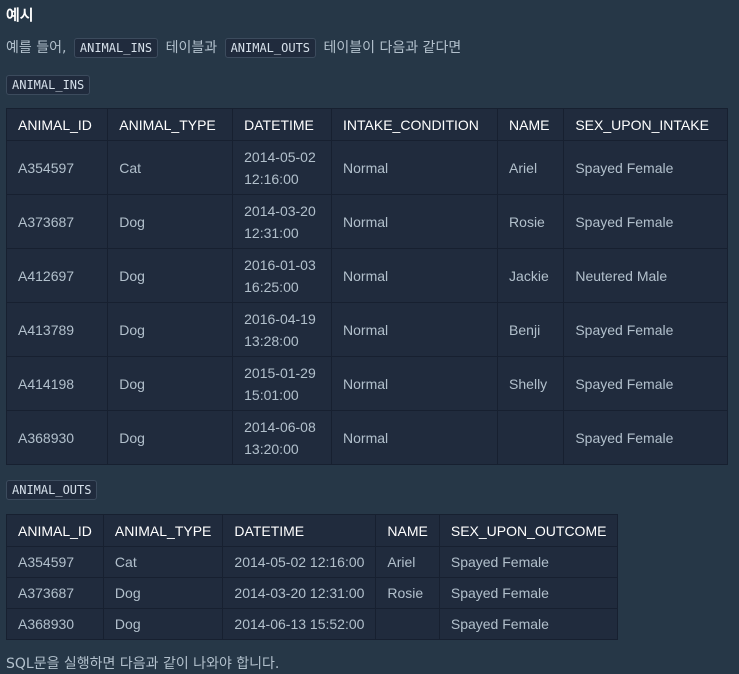 Image resolution: width=739 pixels, height=674 pixels. I want to click on intro-part-1: 예를 들어,, so click(36, 48).